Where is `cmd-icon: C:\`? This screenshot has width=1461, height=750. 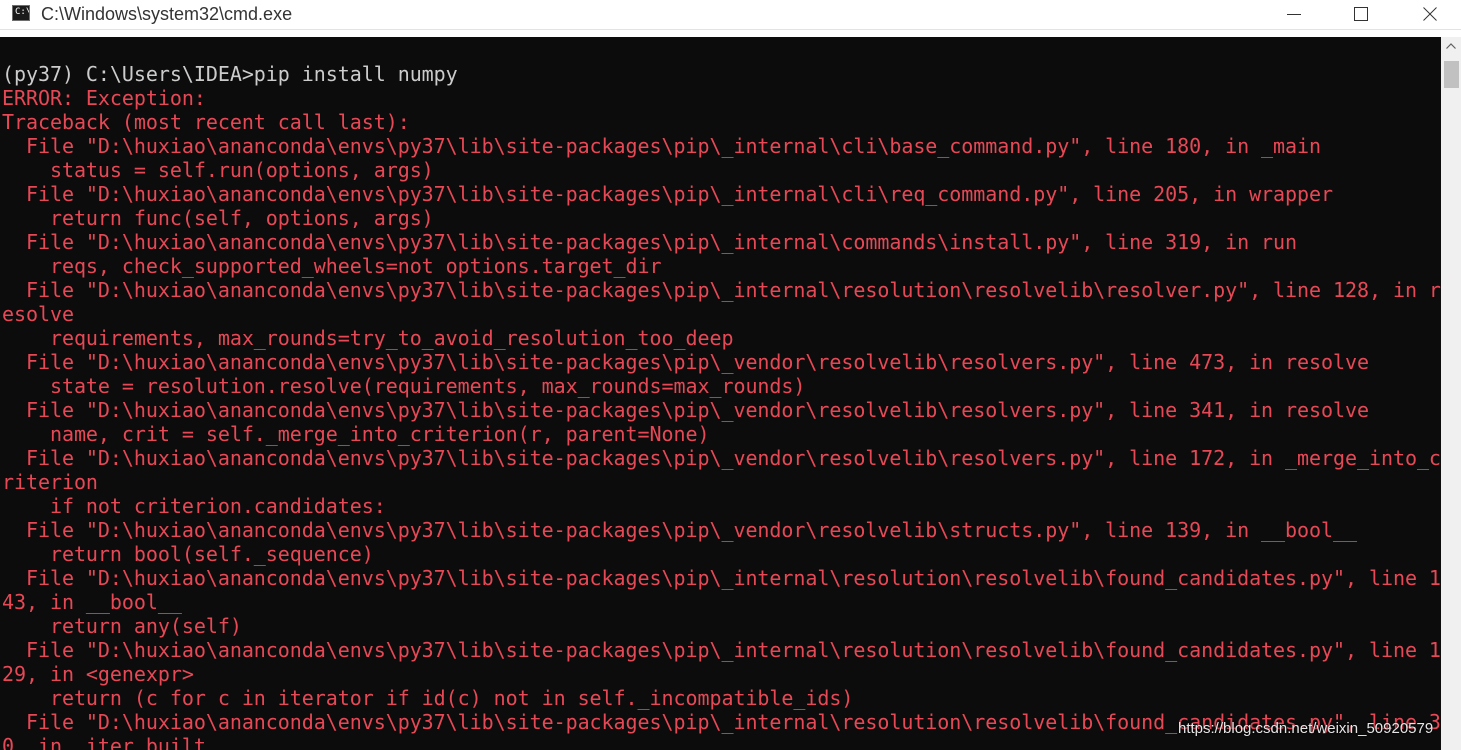
cmd-icon: C:\ is located at coordinates (21, 13).